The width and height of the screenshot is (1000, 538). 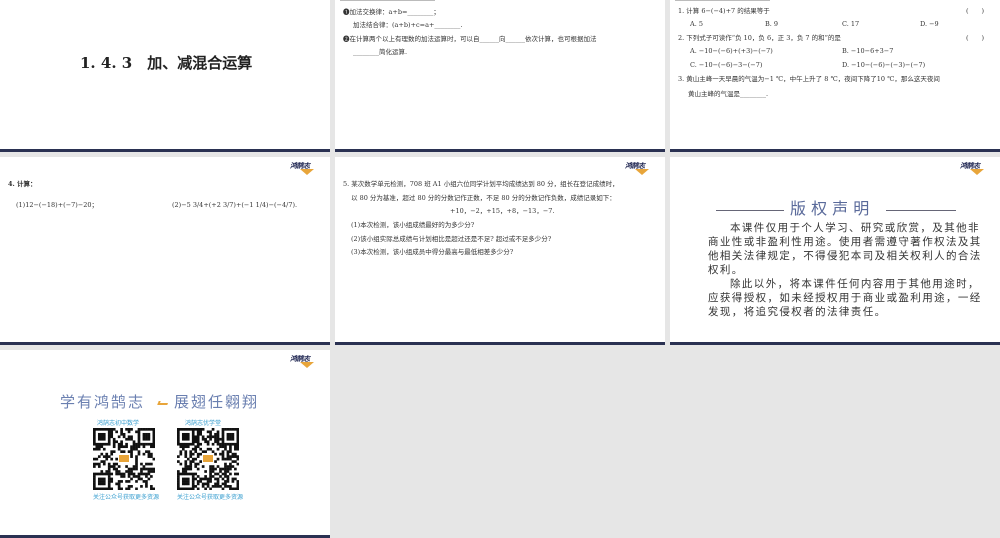 What do you see at coordinates (413, 225) in the screenshot?
I see `sub-question: (1)本次检测，该小组成绩最好的为多少分?` at bounding box center [413, 225].